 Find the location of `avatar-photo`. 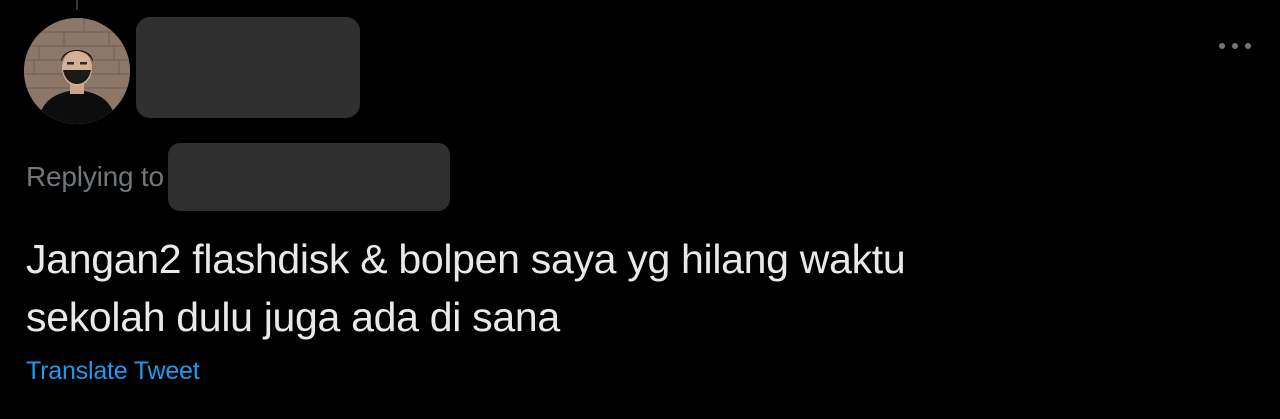

avatar-photo is located at coordinates (77, 71).